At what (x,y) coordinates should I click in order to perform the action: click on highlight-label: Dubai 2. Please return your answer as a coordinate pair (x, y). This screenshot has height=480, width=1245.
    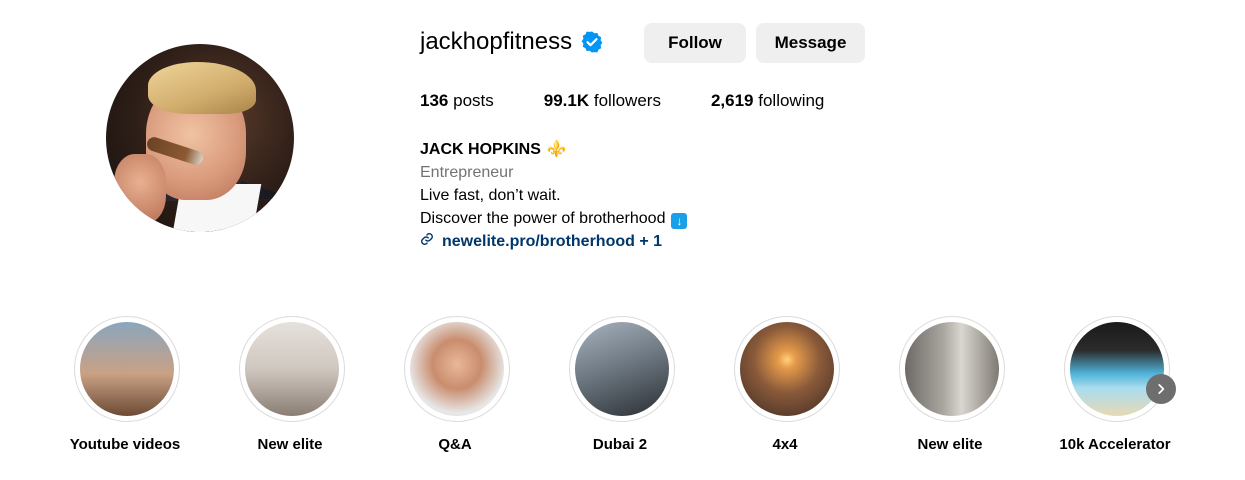
    Looking at the image, I should click on (620, 444).